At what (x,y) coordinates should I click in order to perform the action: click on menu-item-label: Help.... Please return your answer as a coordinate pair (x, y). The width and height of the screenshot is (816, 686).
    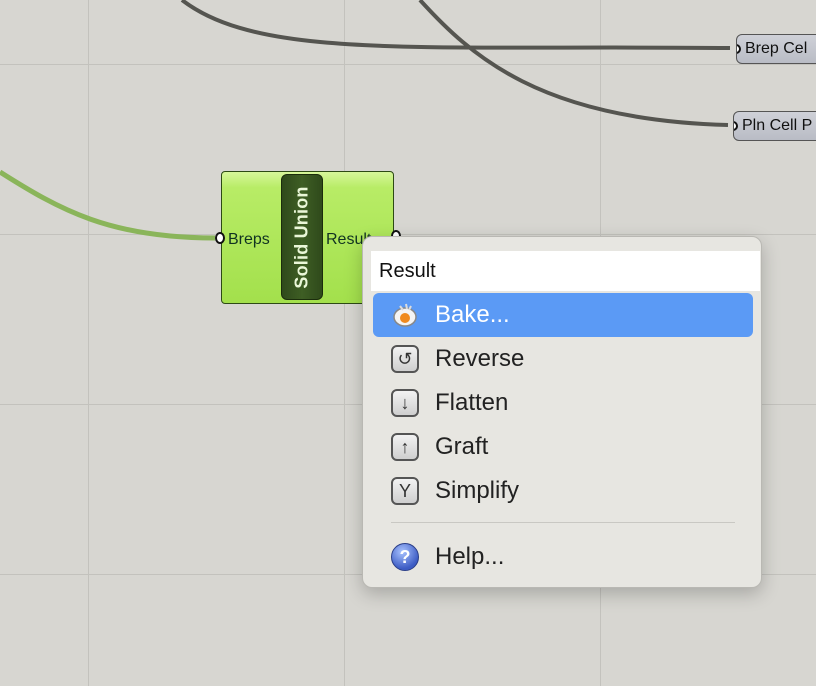
    Looking at the image, I should click on (470, 556).